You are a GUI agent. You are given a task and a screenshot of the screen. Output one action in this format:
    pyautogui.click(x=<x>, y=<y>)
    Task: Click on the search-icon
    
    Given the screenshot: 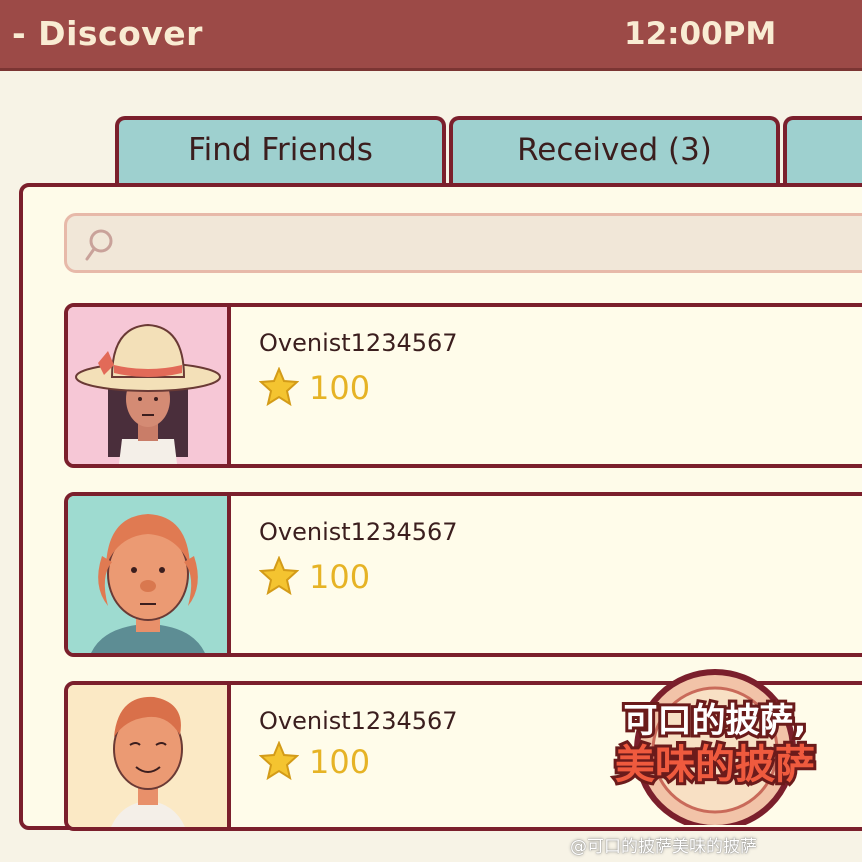 What is the action you would take?
    pyautogui.click(x=99, y=245)
    